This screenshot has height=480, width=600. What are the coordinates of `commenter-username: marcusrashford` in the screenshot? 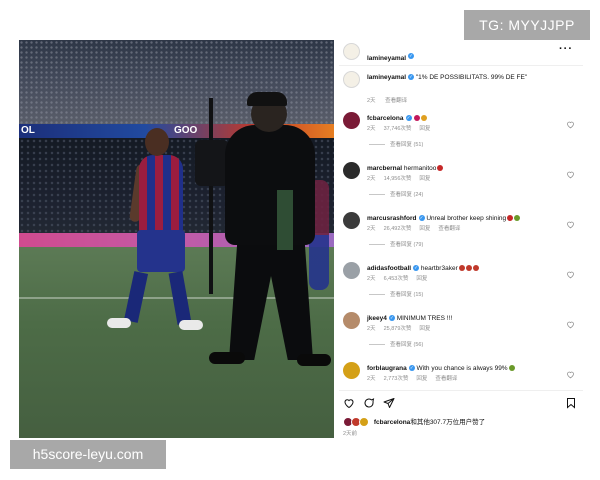 It's located at (392, 218).